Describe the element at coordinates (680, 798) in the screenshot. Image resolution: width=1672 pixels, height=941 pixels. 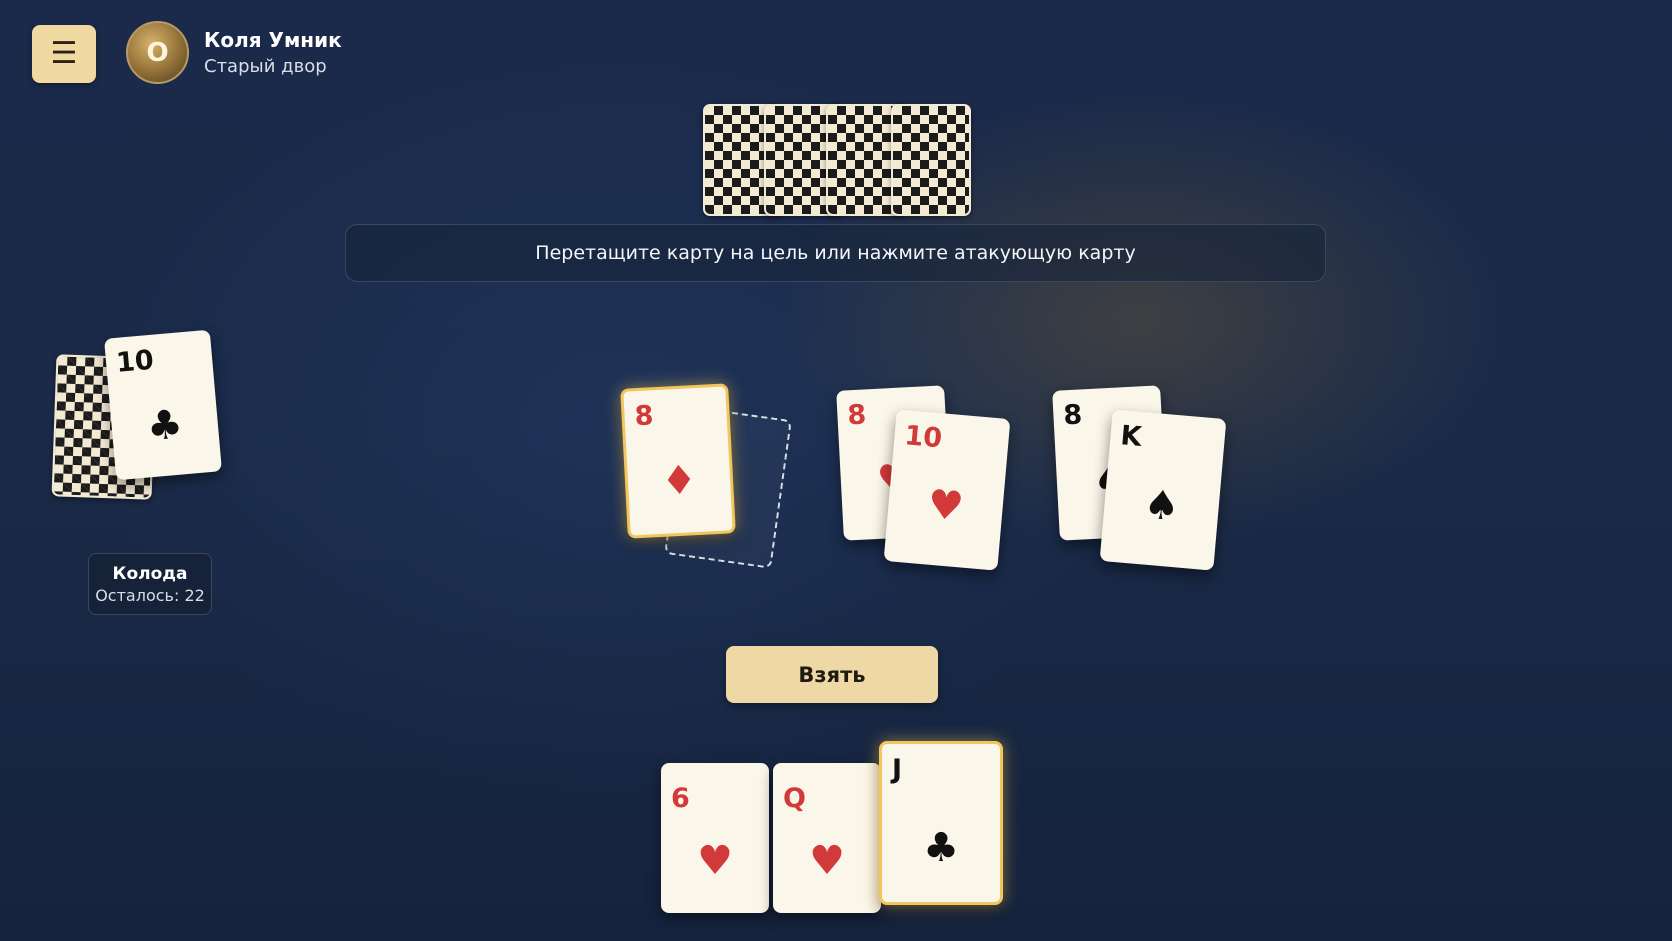
I see `card-rank: 6` at that location.